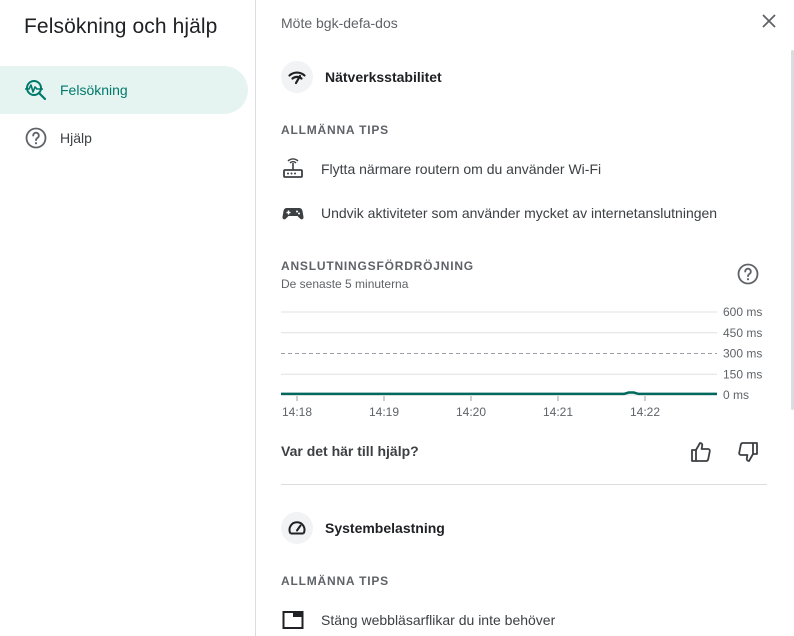  I want to click on network-speed-icon, so click(297, 77).